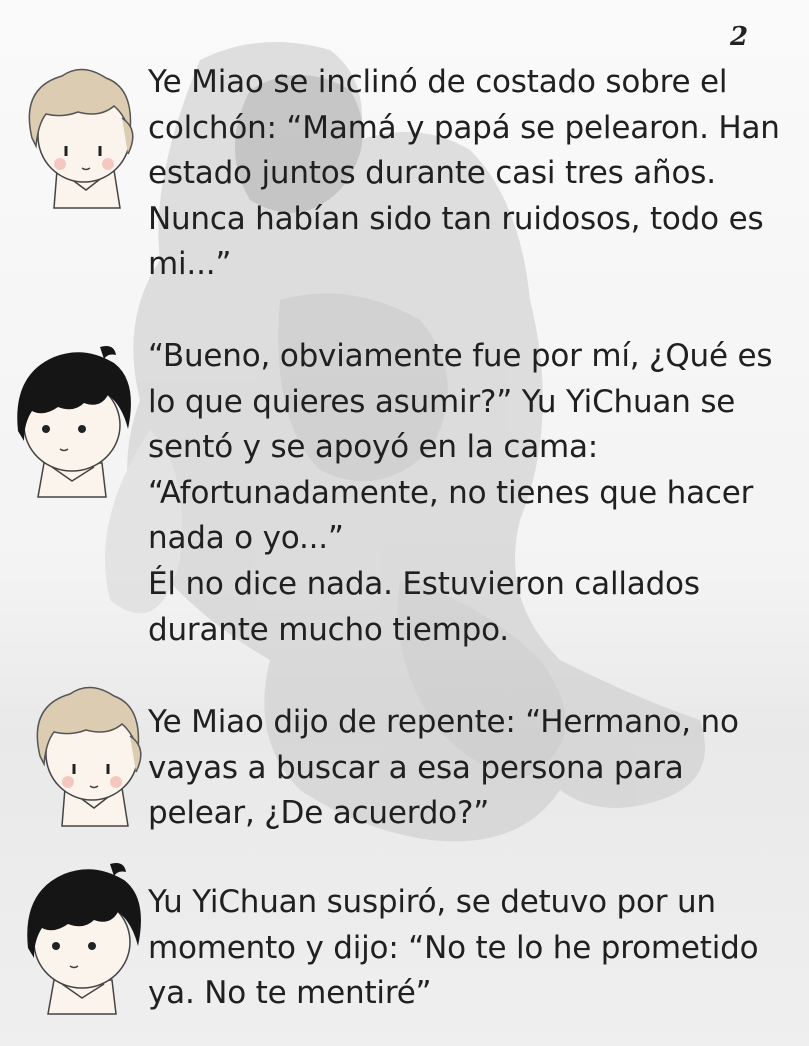 The width and height of the screenshot is (809, 1046). What do you see at coordinates (739, 37) in the screenshot?
I see `page-number: 2` at bounding box center [739, 37].